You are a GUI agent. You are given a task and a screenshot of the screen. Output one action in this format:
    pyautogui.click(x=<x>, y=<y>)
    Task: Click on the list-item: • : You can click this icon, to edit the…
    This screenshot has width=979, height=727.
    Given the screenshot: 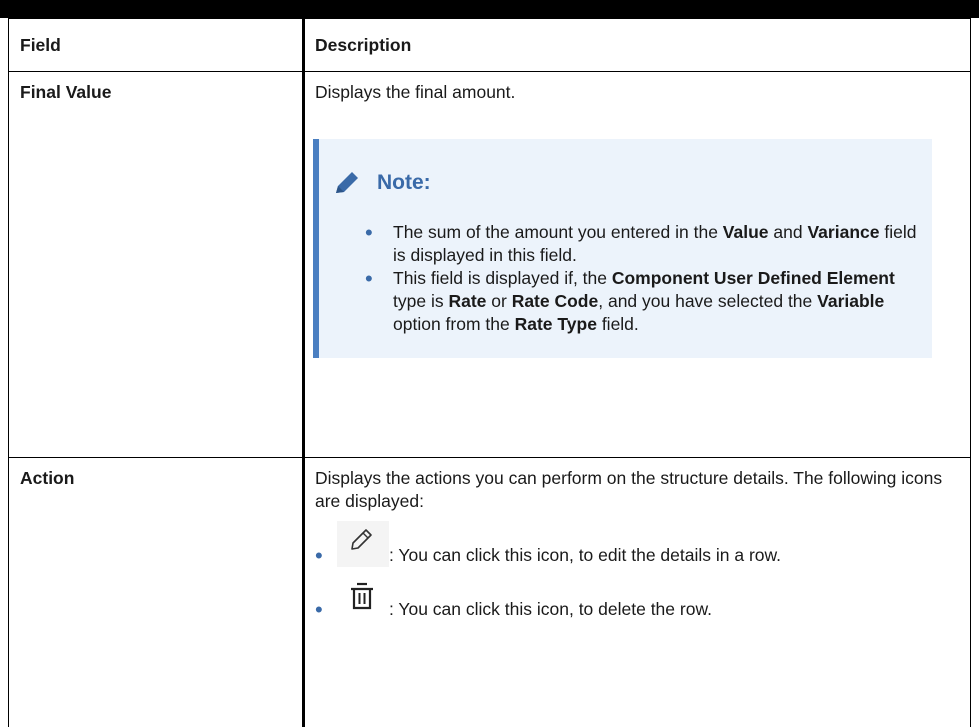 What is the action you would take?
    pyautogui.click(x=637, y=544)
    